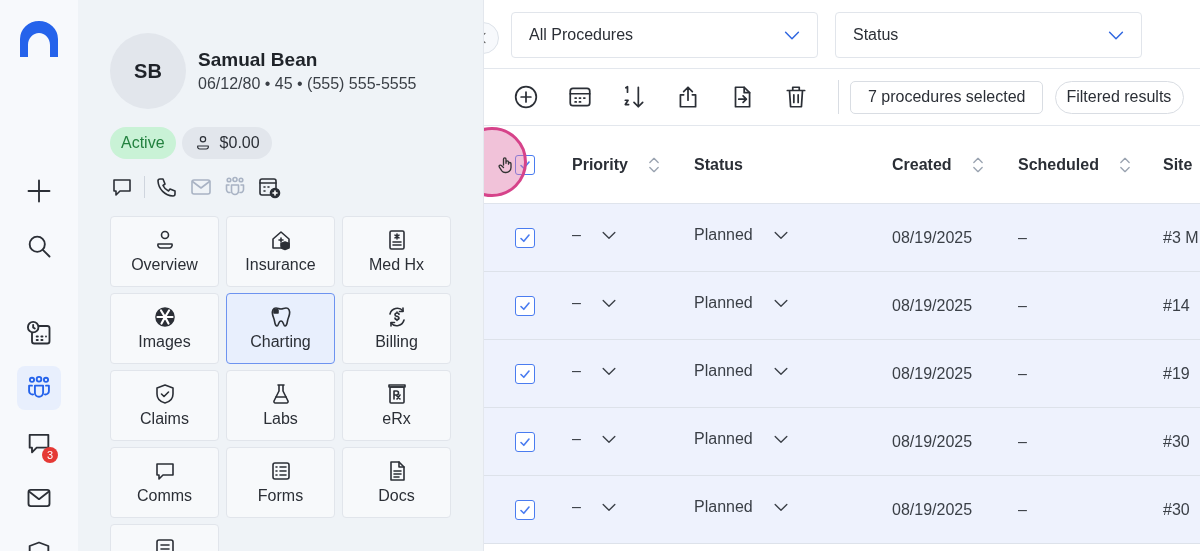  I want to click on nav-tile: Claims, so click(164, 405).